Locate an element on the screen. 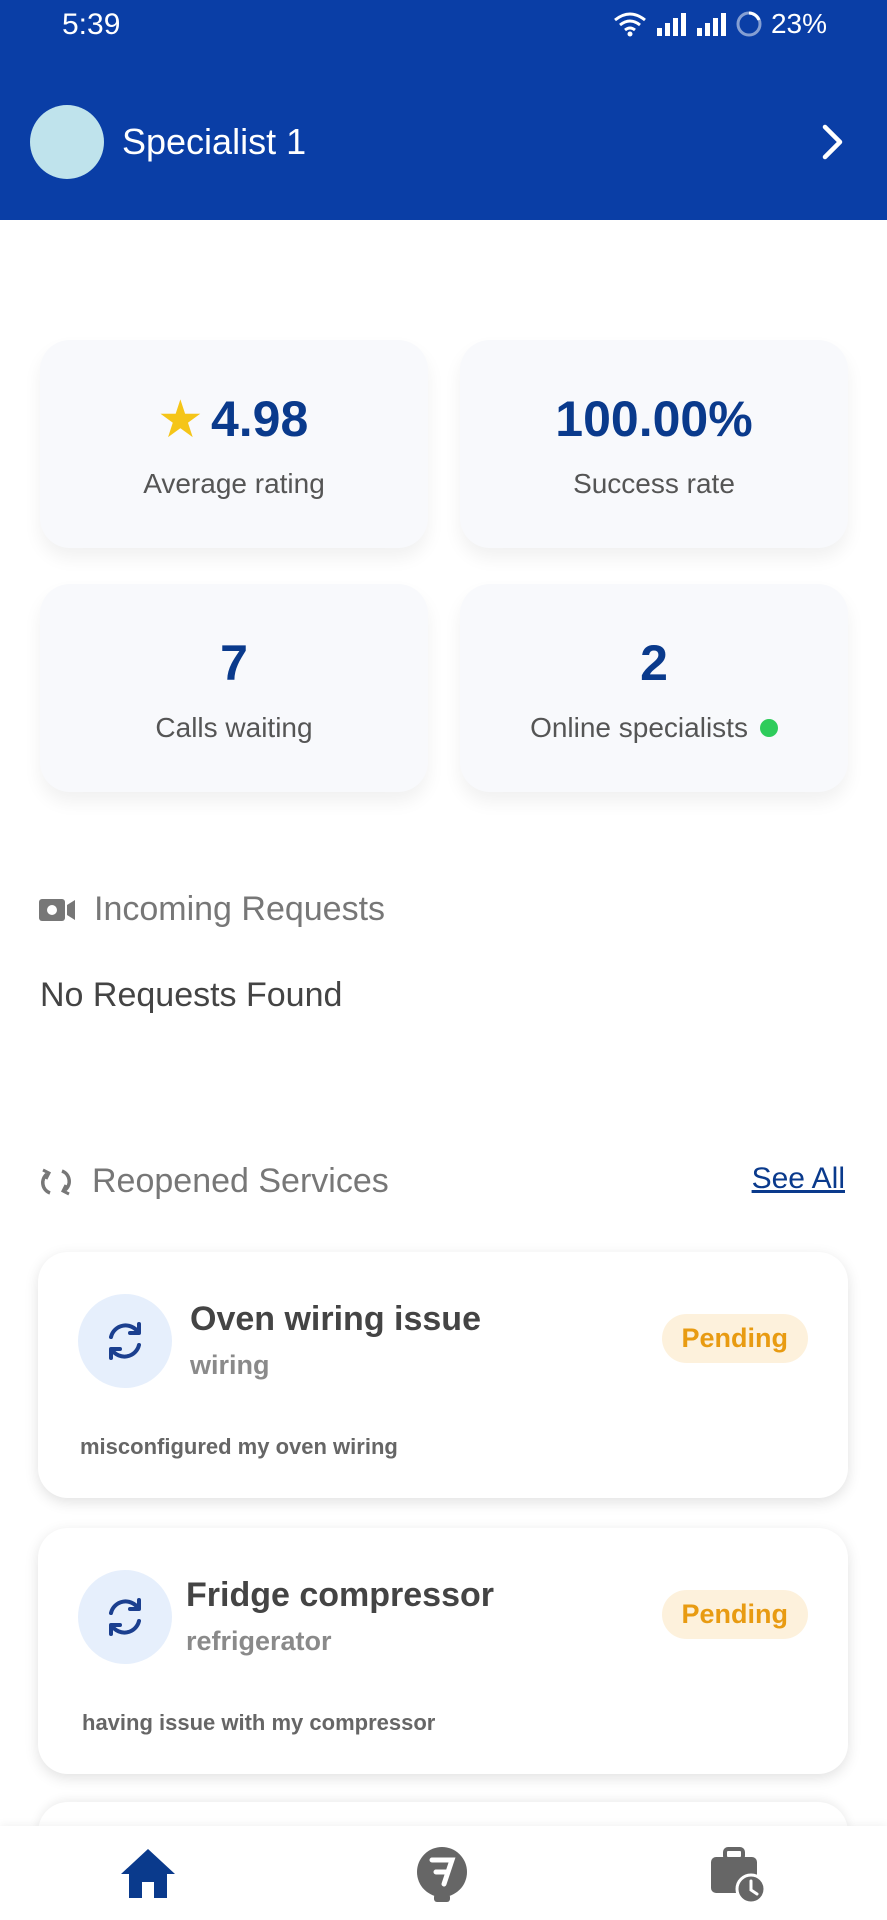 This screenshot has width=887, height=1920. reopened-services-title: Reopened Services is located at coordinates (240, 1181).